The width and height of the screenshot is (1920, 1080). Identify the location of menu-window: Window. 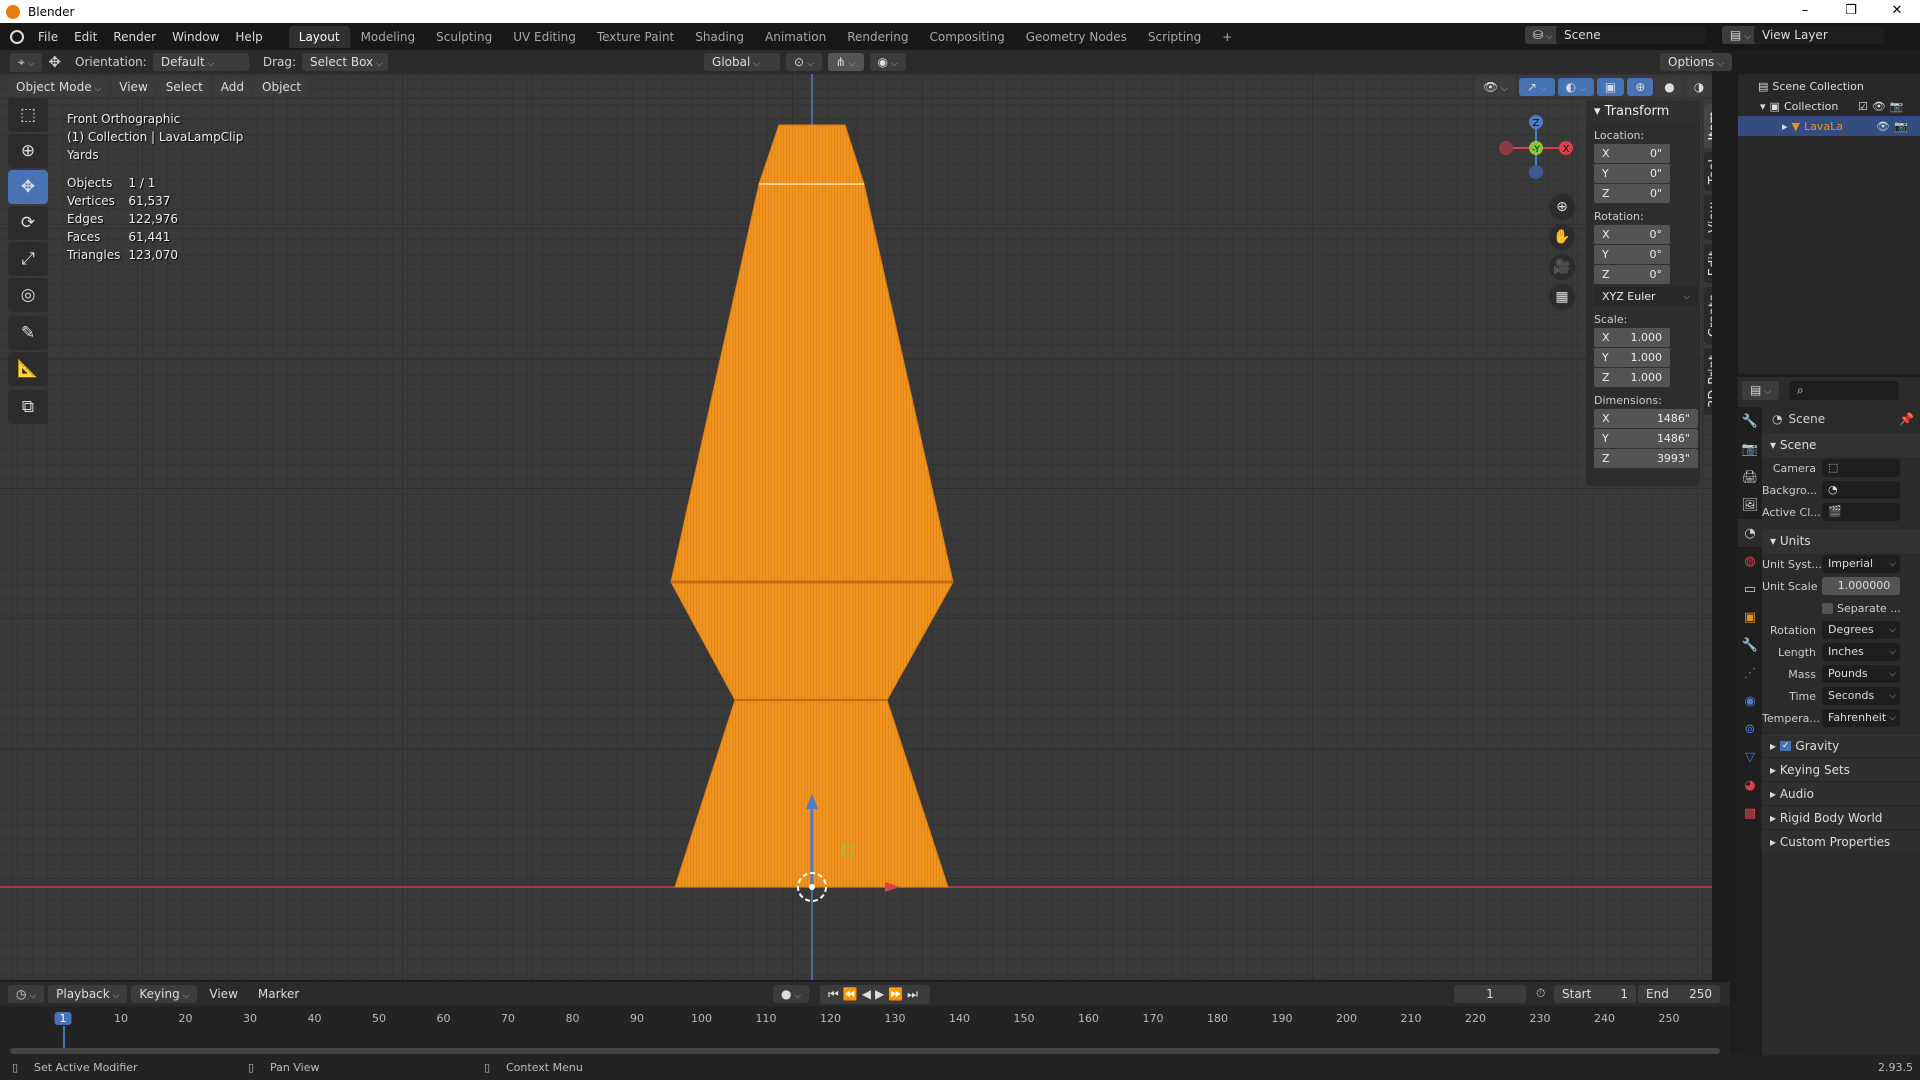
(195, 37).